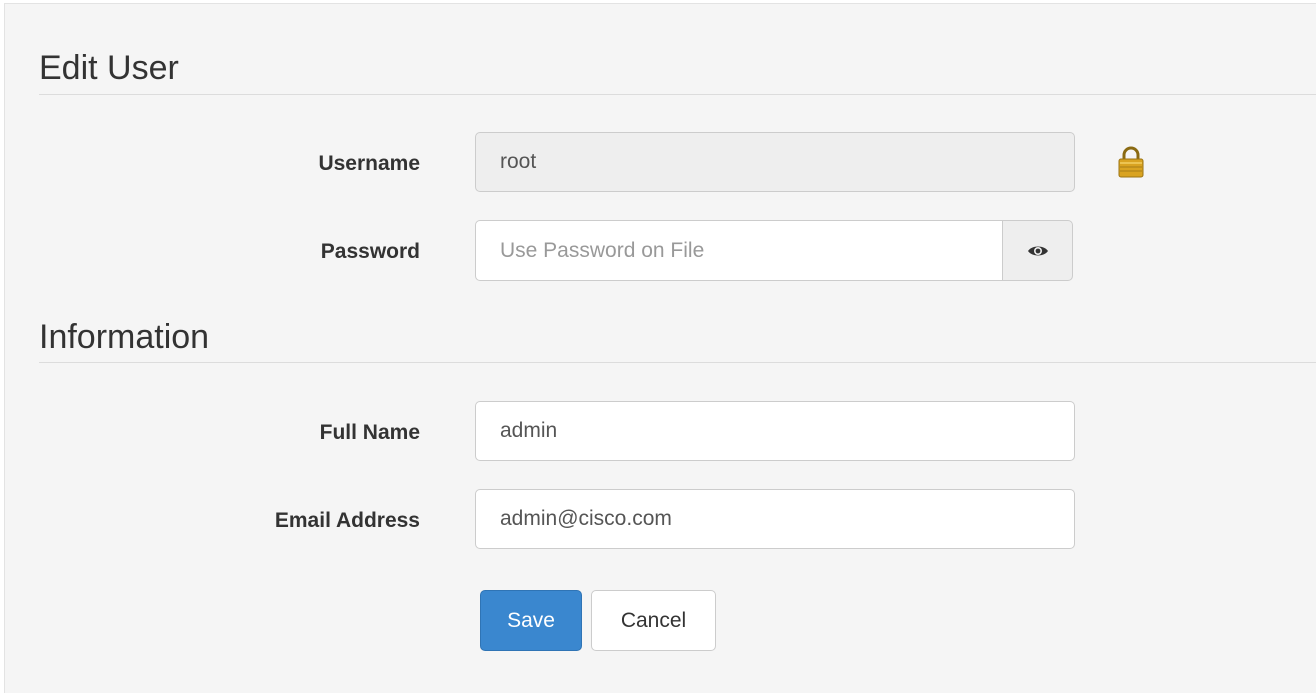 This screenshot has width=1316, height=693. What do you see at coordinates (775, 431) in the screenshot?
I see `full-name-input` at bounding box center [775, 431].